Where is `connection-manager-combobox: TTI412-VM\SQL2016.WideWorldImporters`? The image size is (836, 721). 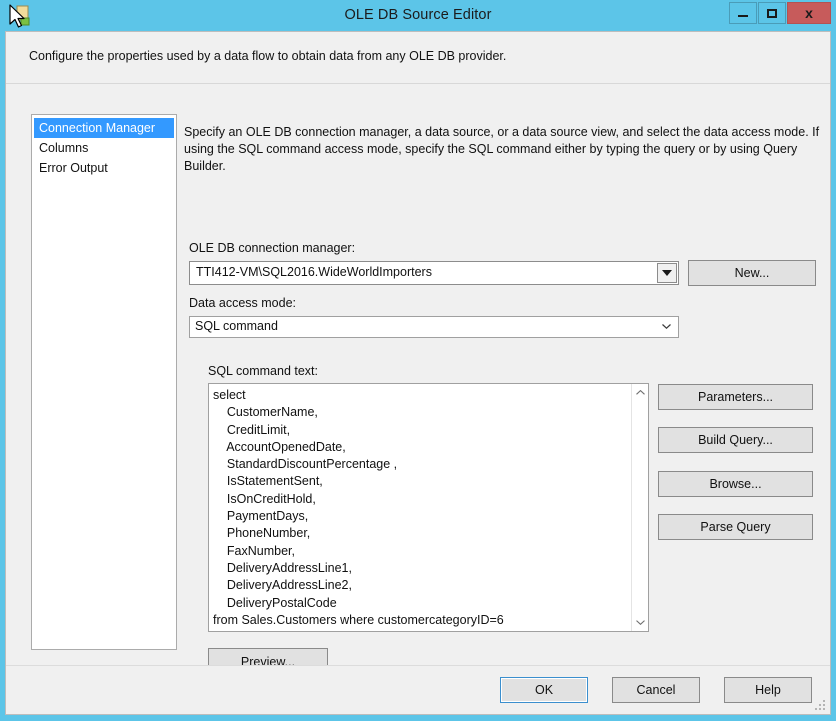
connection-manager-combobox: TTI412-VM\SQL2016.WideWorldImporters is located at coordinates (434, 273).